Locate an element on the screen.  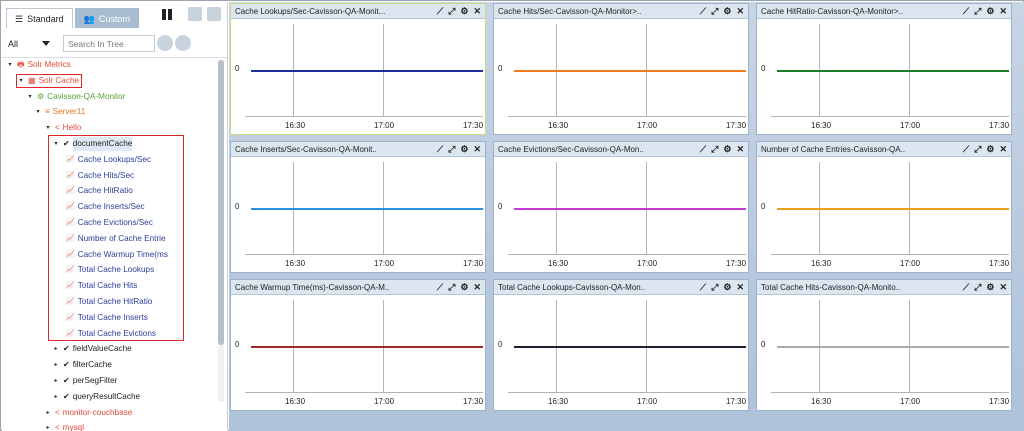
chart-title: Total Cache Hits-Cavisson-QA-Monito.. is located at coordinates (831, 287).